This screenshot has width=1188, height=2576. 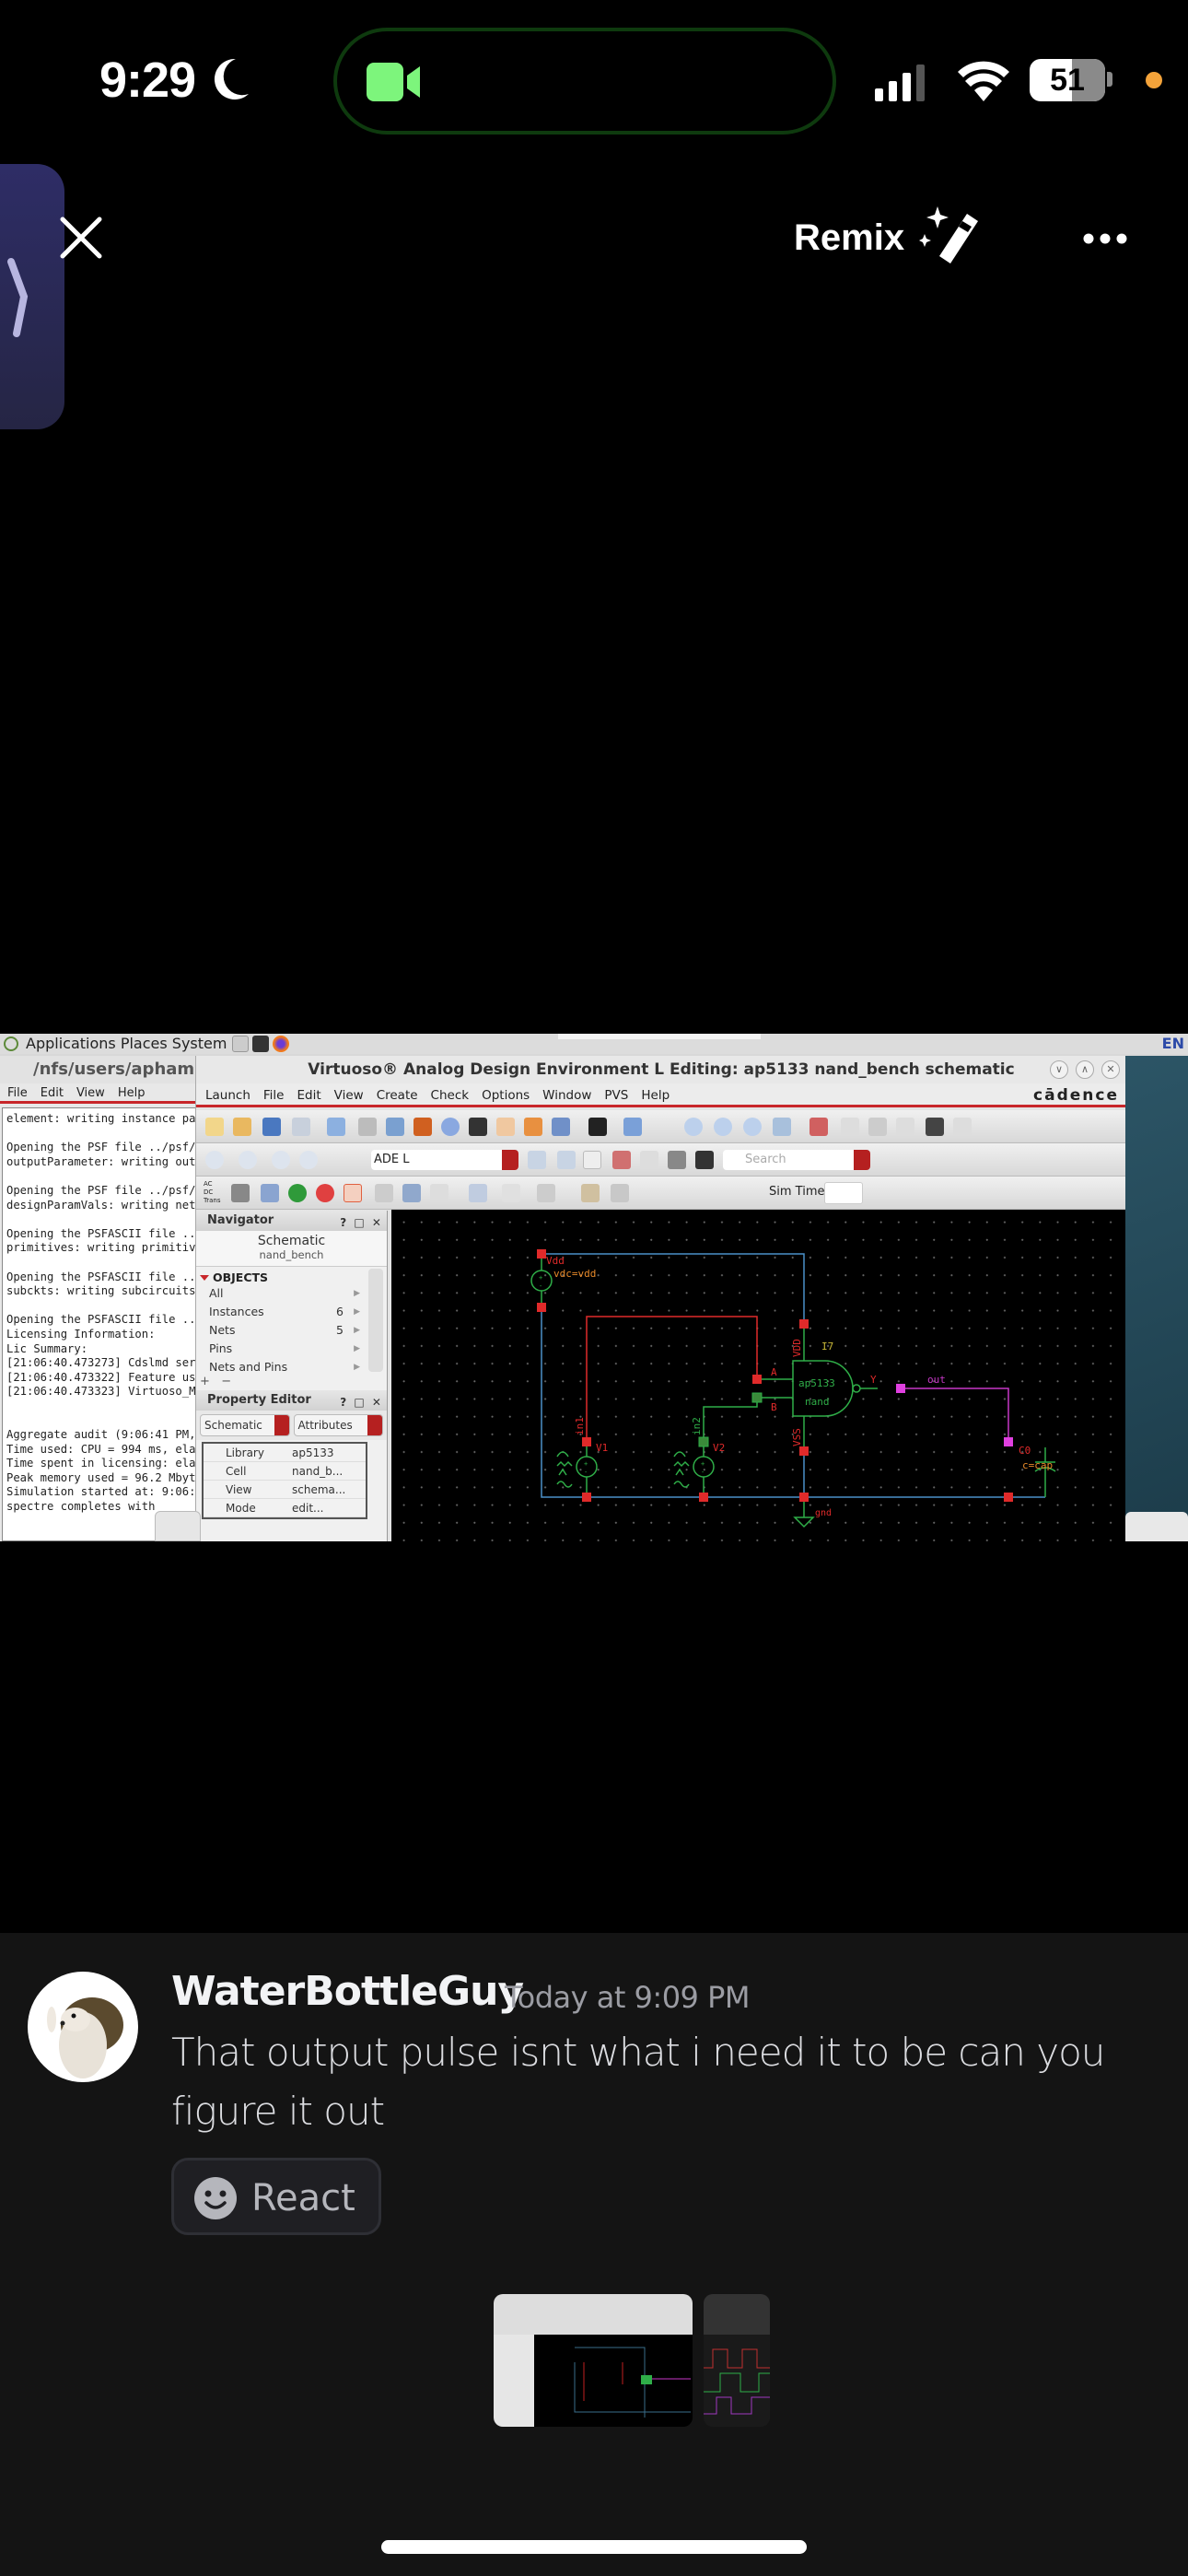 I want to click on virtuoso-menu-view: View, so click(x=349, y=1095).